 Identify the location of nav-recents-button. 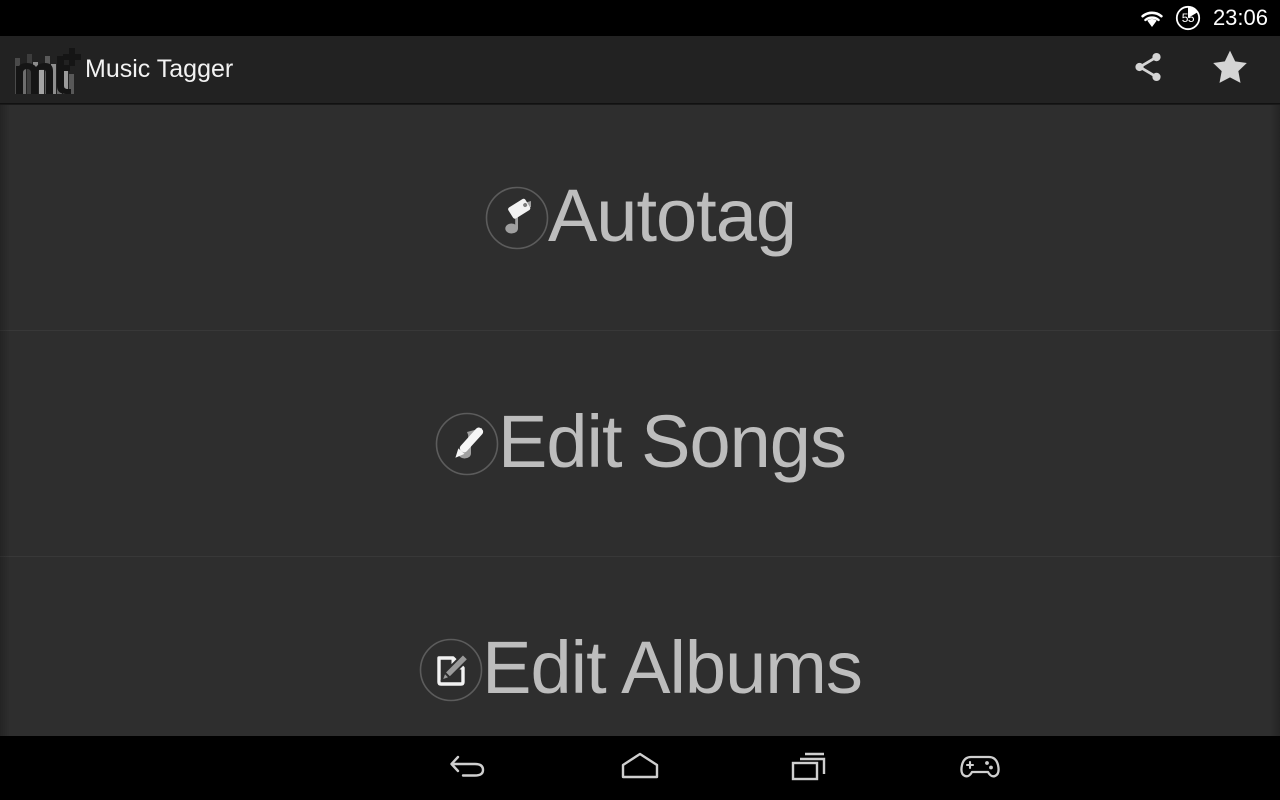
(810, 768).